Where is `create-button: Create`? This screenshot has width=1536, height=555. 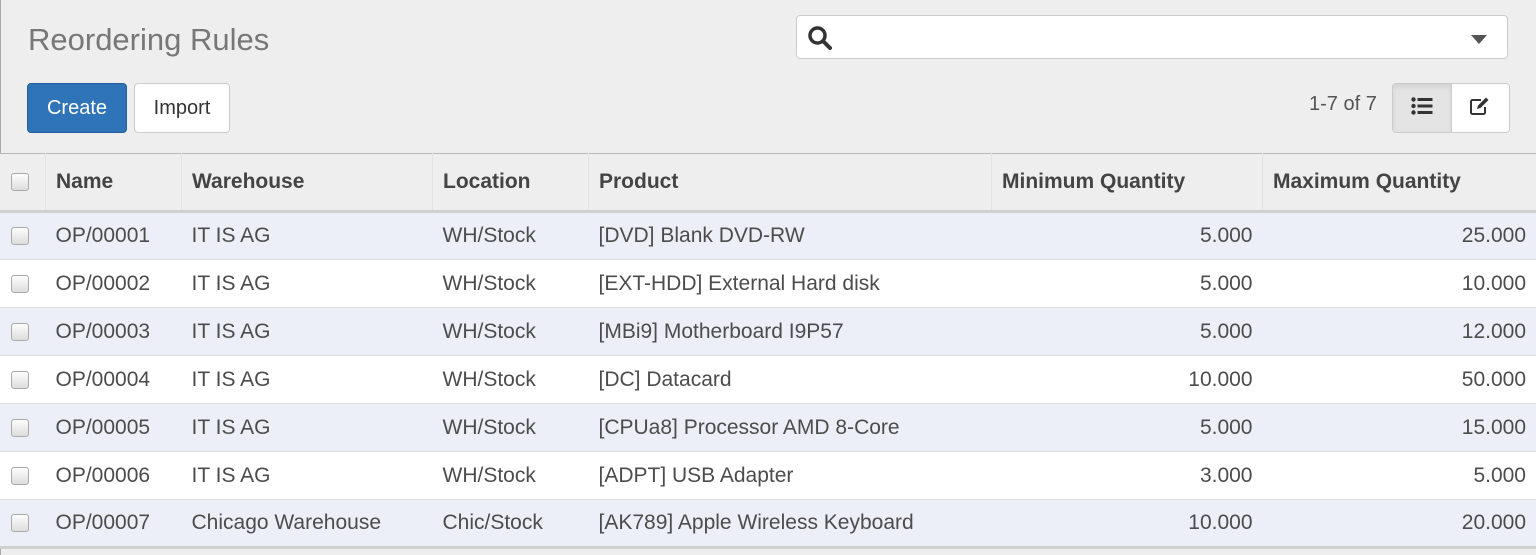 create-button: Create is located at coordinates (77, 108).